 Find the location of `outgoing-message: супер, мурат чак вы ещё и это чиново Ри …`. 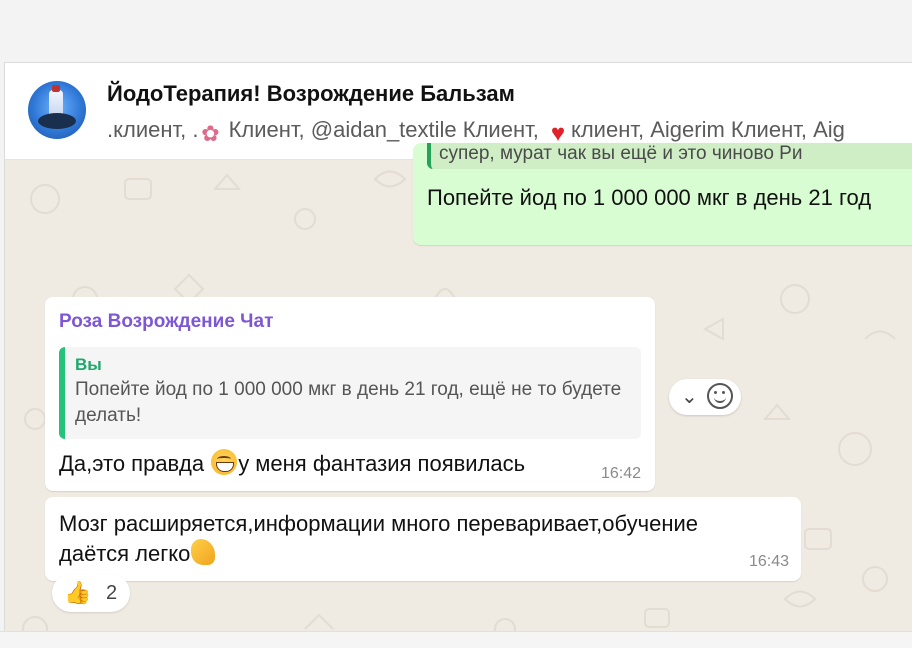

outgoing-message: супер, мурат чак вы ещё и это чиново Ри … is located at coordinates (662, 194).